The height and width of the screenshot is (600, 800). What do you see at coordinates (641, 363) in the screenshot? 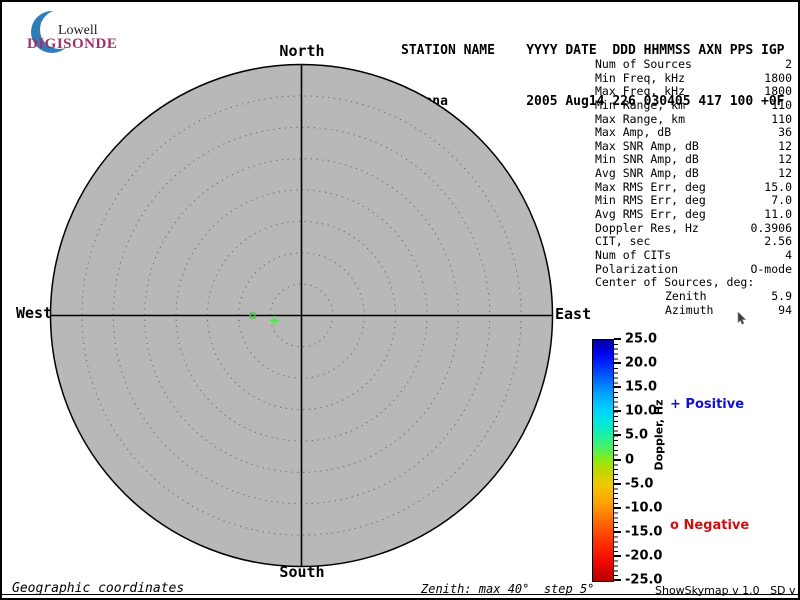
I see `colorbar-tick-label: 20.0` at bounding box center [641, 363].